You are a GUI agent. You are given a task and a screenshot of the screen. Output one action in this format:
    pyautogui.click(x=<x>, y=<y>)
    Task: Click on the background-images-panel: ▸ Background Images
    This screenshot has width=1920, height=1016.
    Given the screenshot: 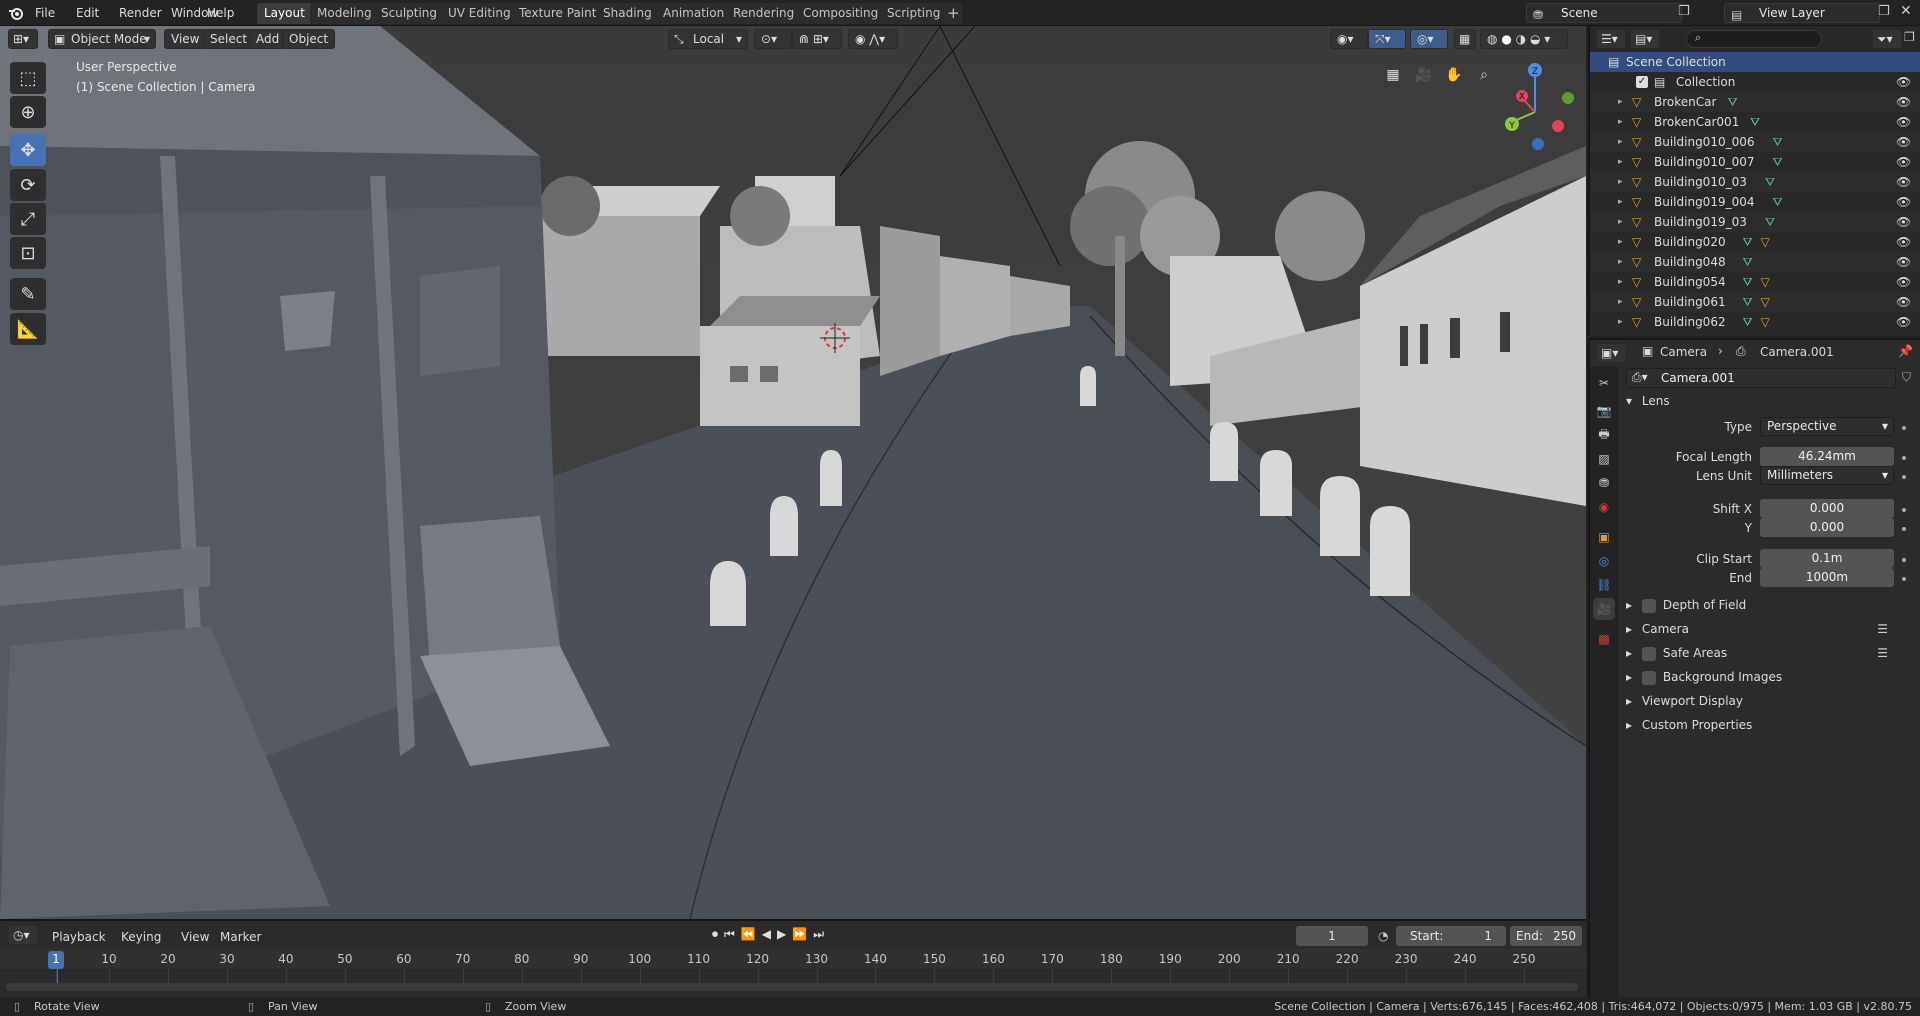 What is the action you would take?
    pyautogui.click(x=1771, y=677)
    